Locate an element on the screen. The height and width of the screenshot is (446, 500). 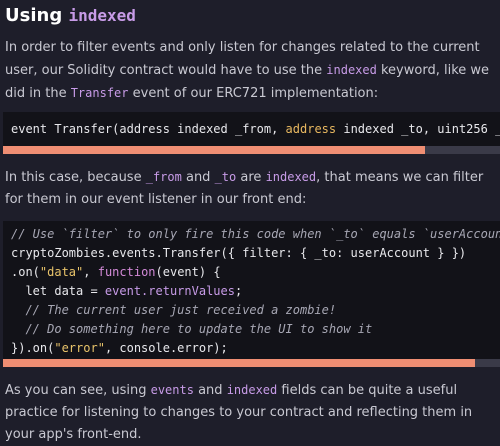
section-heading: Using indexed is located at coordinates (70, 15).